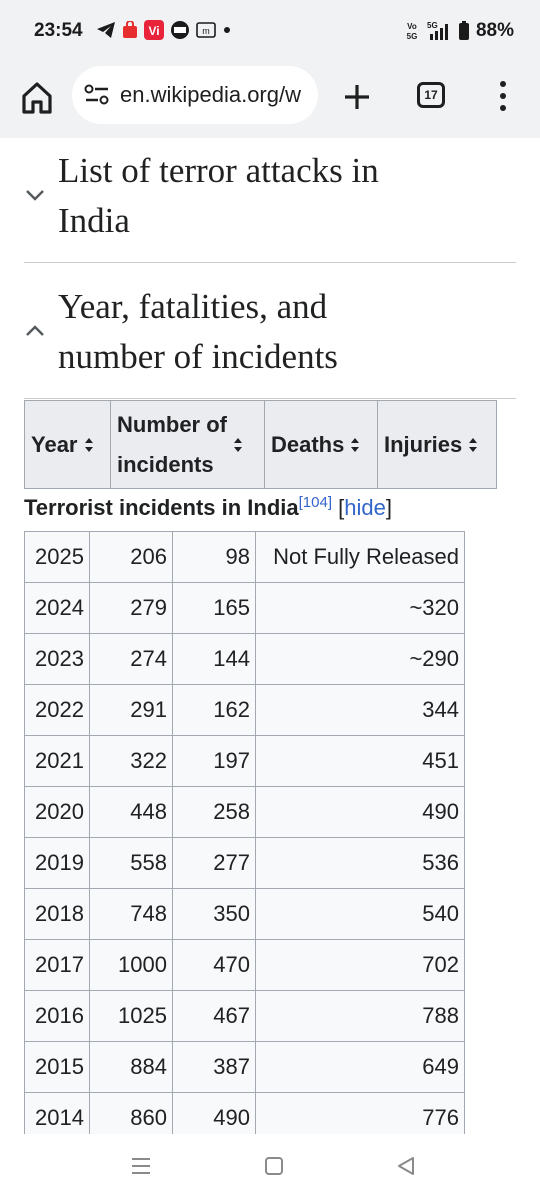 Image resolution: width=540 pixels, height=1200 pixels. What do you see at coordinates (503, 96) in the screenshot?
I see `more-options-icon` at bounding box center [503, 96].